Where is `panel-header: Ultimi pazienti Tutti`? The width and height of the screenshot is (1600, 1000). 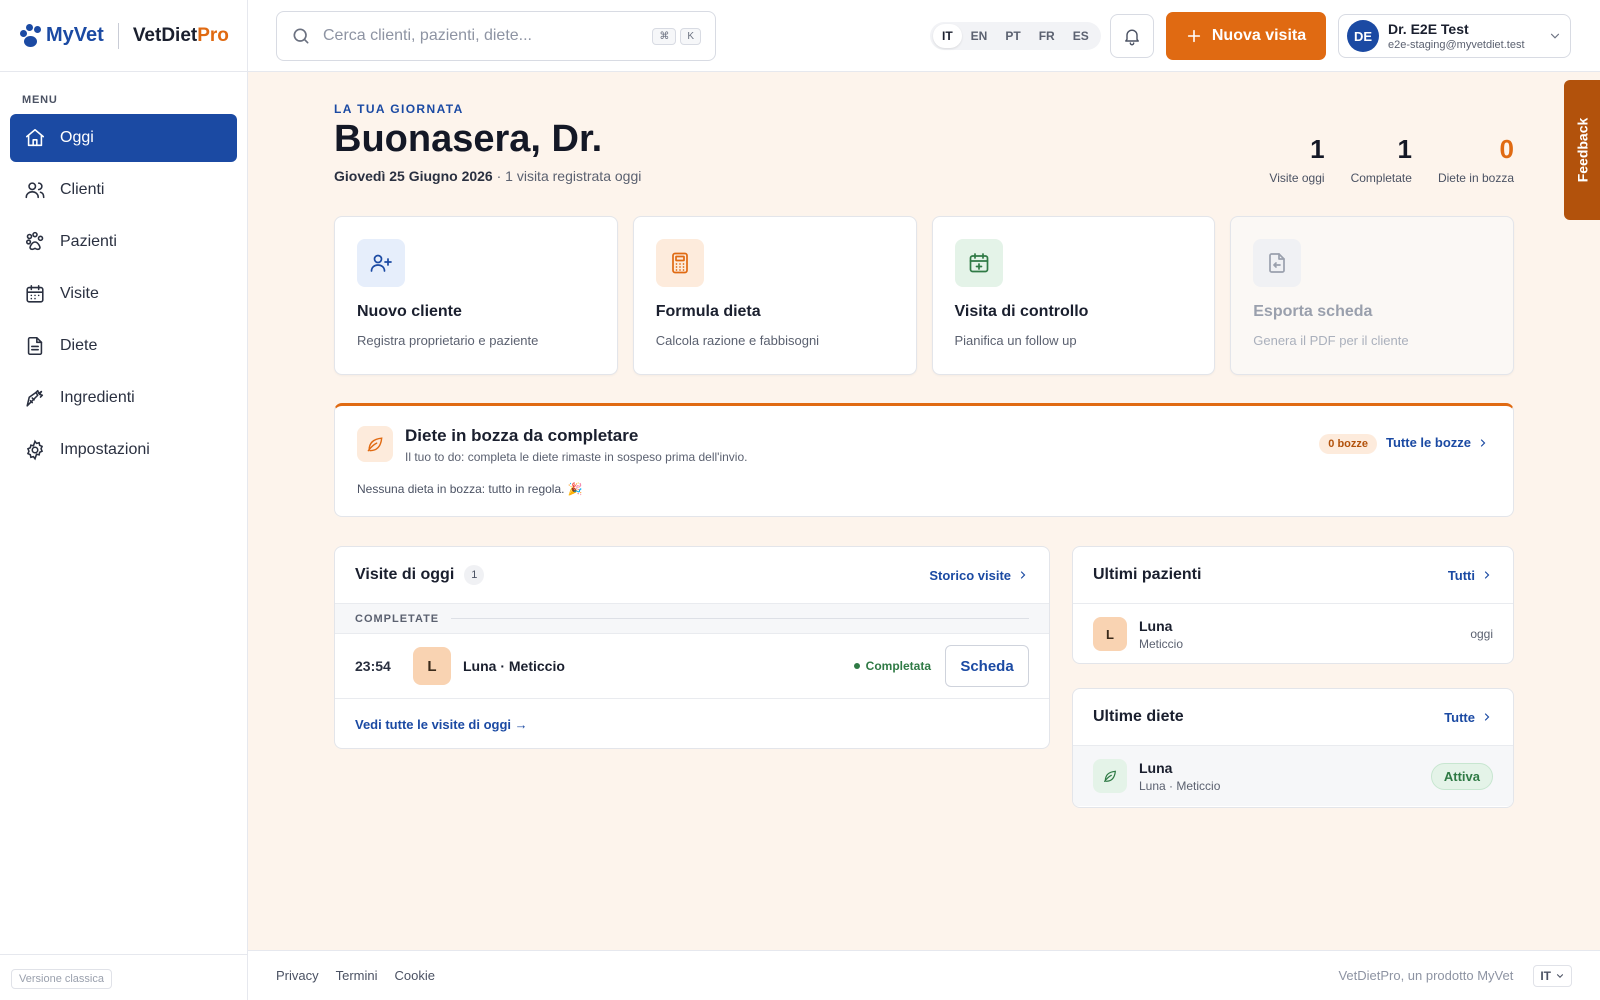 panel-header: Ultimi pazienti Tutti is located at coordinates (1293, 575).